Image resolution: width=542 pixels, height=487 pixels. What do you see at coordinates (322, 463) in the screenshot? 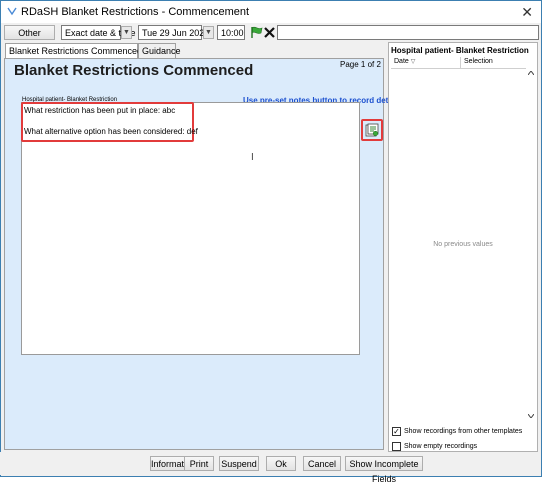
I see `cancel-button: Cancel` at bounding box center [322, 463].